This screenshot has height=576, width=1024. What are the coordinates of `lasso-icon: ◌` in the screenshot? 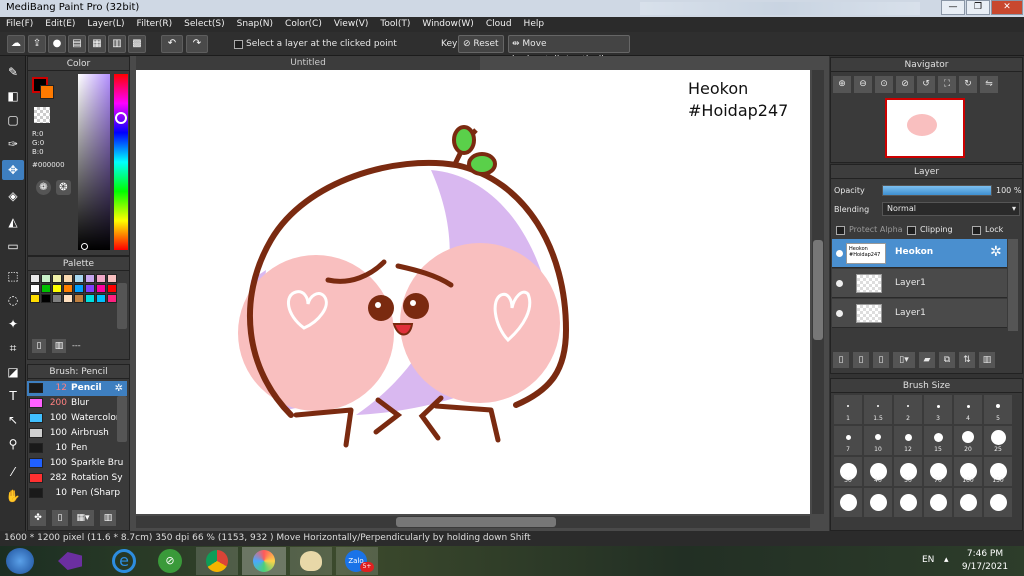 It's located at (13, 300).